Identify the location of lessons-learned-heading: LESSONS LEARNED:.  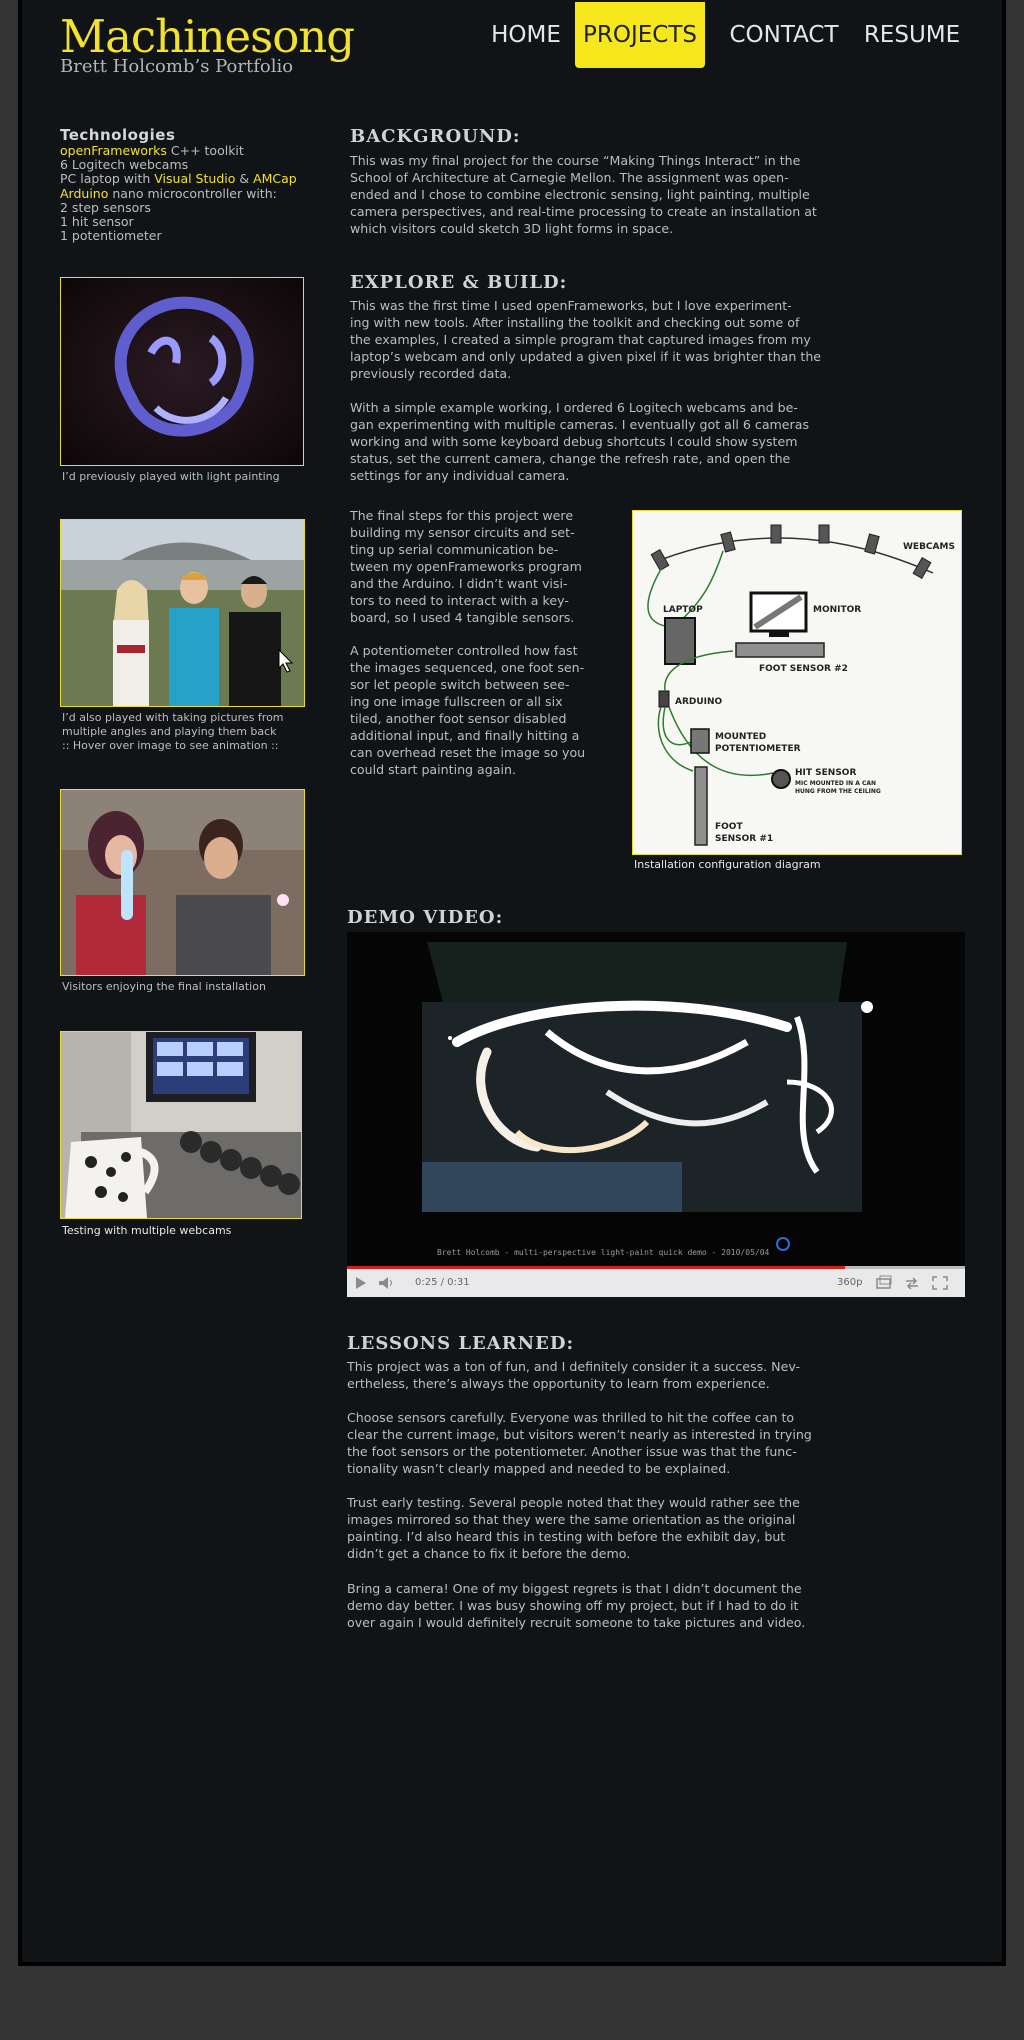
(461, 1343).